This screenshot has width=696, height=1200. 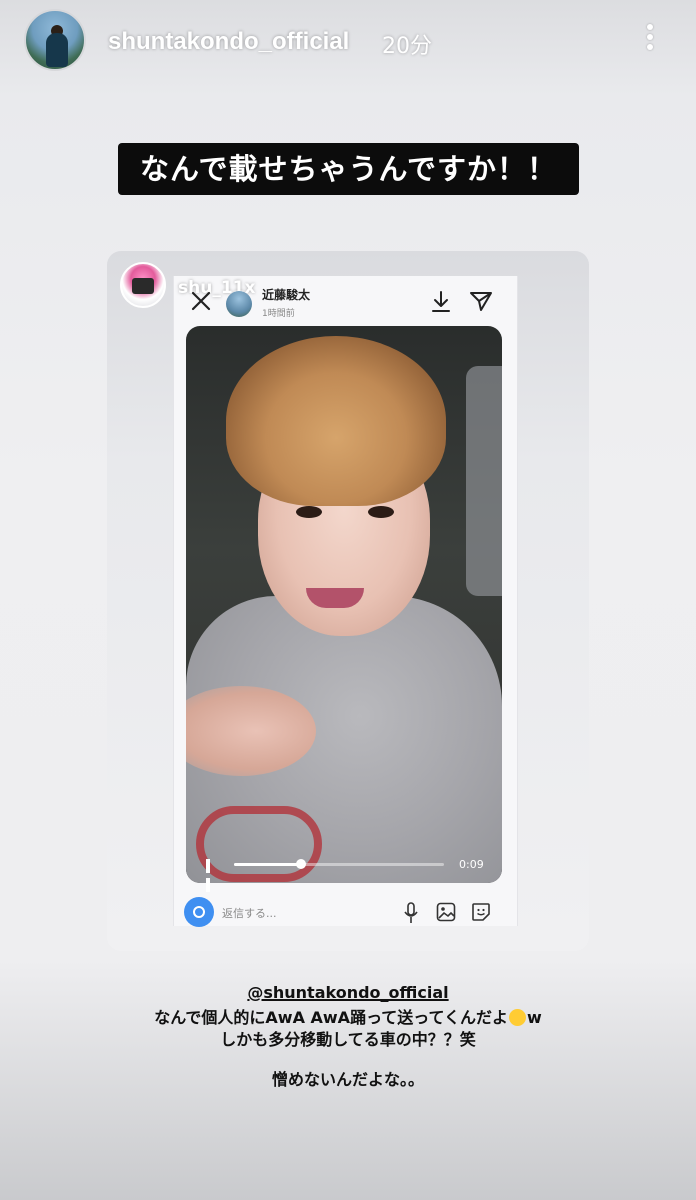 I want to click on caption-line: 憎めないんだよな。。, so click(x=347, y=1079).